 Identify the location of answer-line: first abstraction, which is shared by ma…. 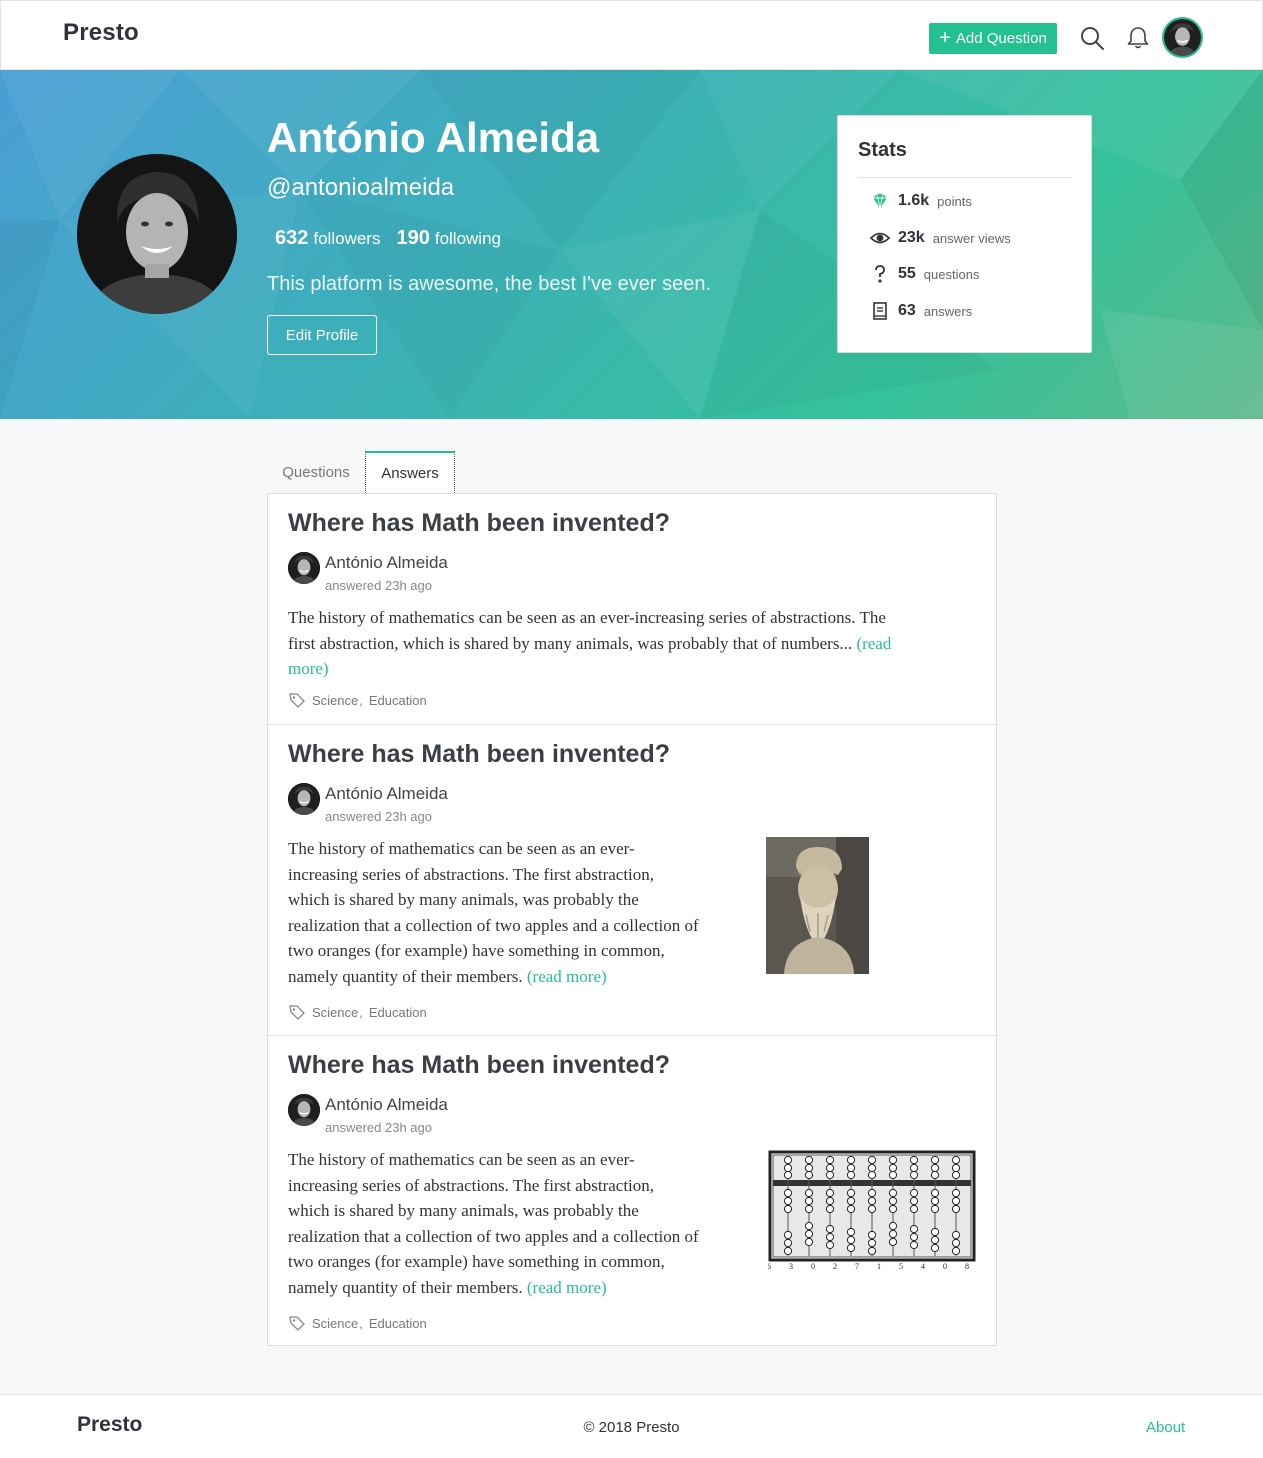
(570, 643).